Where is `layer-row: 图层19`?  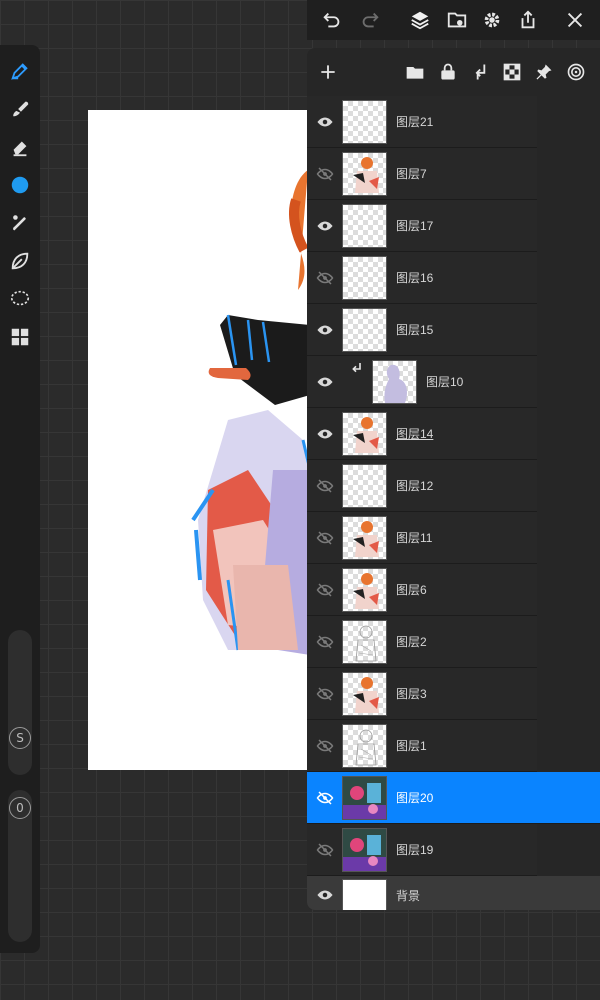
layer-row: 图层19 is located at coordinates (422, 850).